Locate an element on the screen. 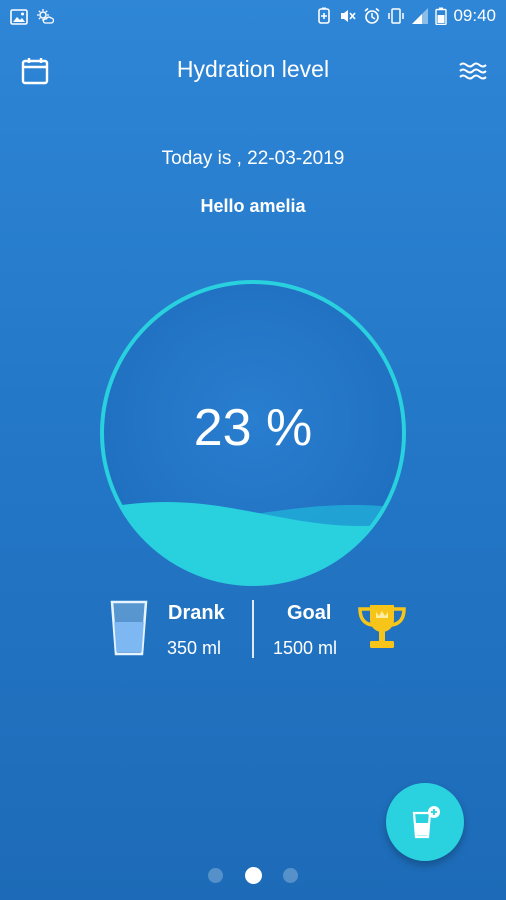  status-time: 09:40 is located at coordinates (474, 15).